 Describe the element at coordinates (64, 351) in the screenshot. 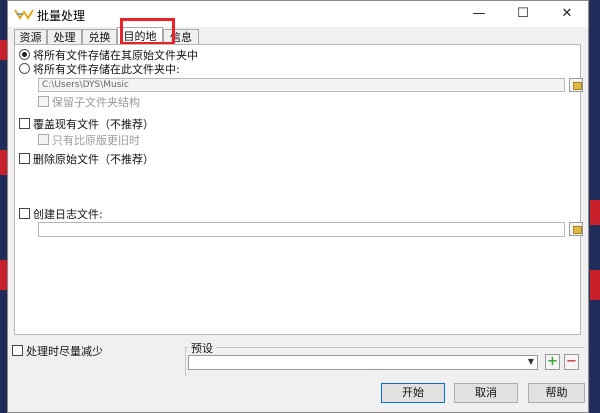

I see `minimize-while-processing-label: 处理时尽量减少` at that location.